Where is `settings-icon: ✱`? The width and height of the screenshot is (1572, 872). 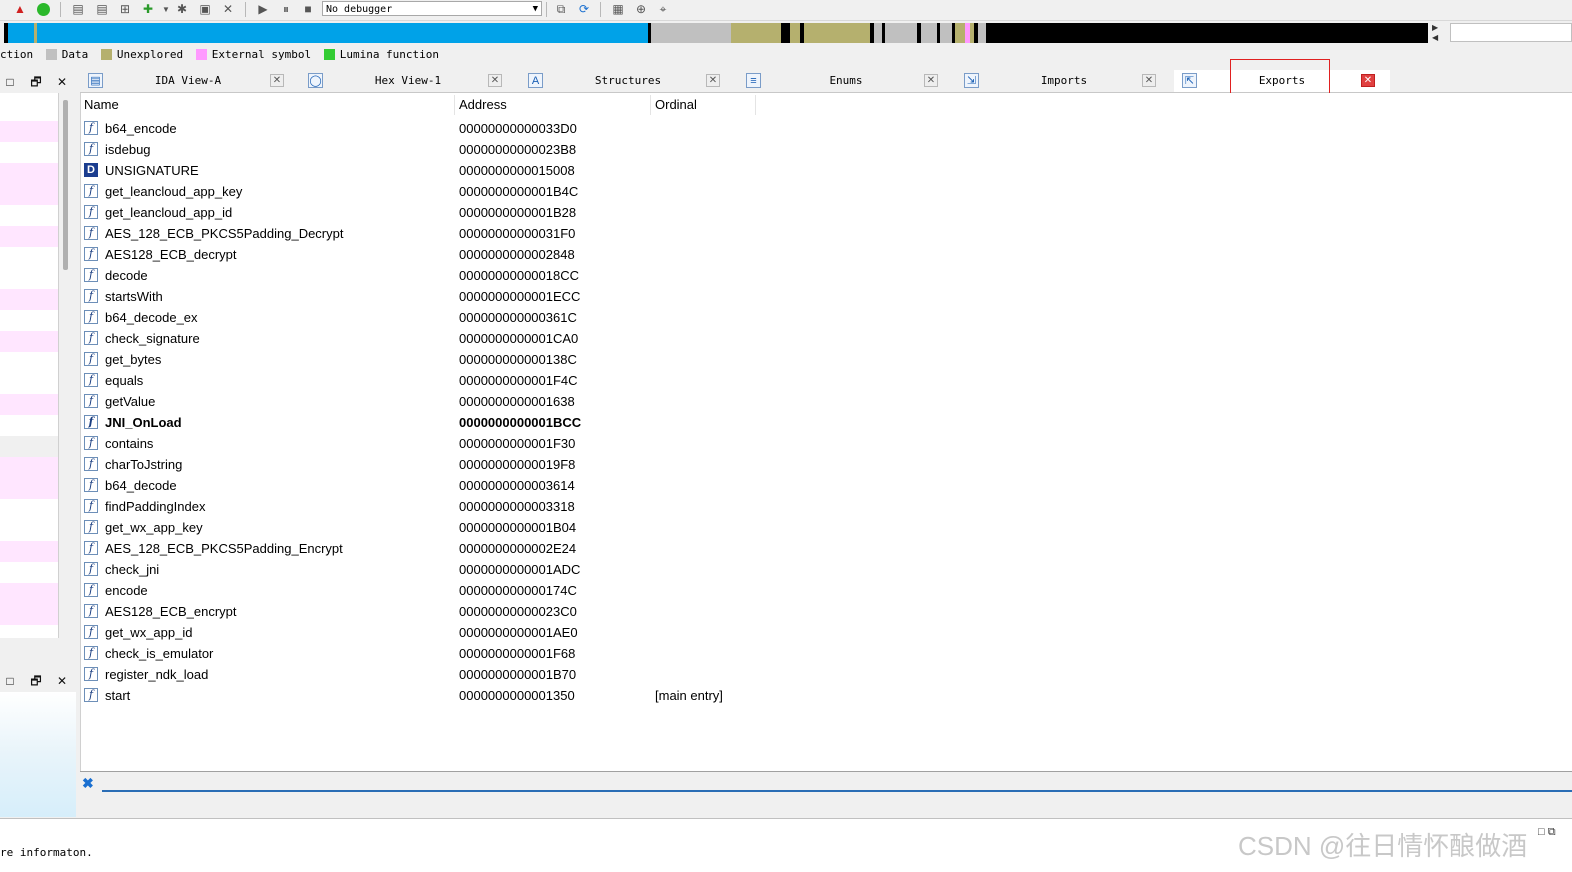 settings-icon: ✱ is located at coordinates (182, 9).